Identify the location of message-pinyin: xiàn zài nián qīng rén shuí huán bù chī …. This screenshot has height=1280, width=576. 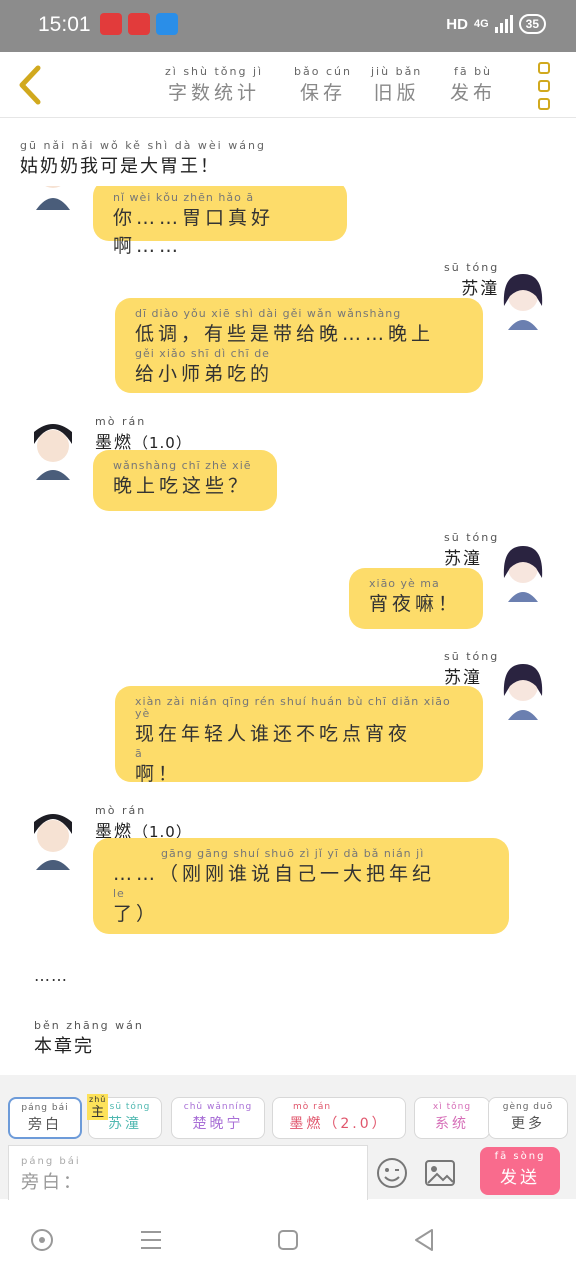
(293, 707).